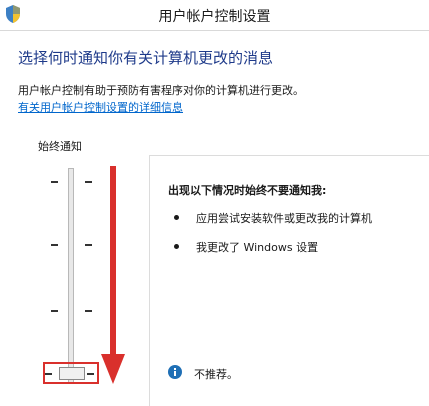 Image resolution: width=429 pixels, height=406 pixels. What do you see at coordinates (60, 146) in the screenshot?
I see `slider-top-label: 始终通知` at bounding box center [60, 146].